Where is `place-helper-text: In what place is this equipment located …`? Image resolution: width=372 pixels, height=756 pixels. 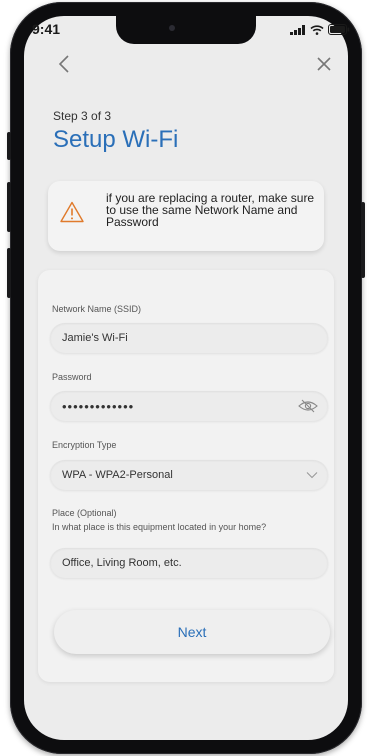 place-helper-text: In what place is this equipment located … is located at coordinates (159, 527).